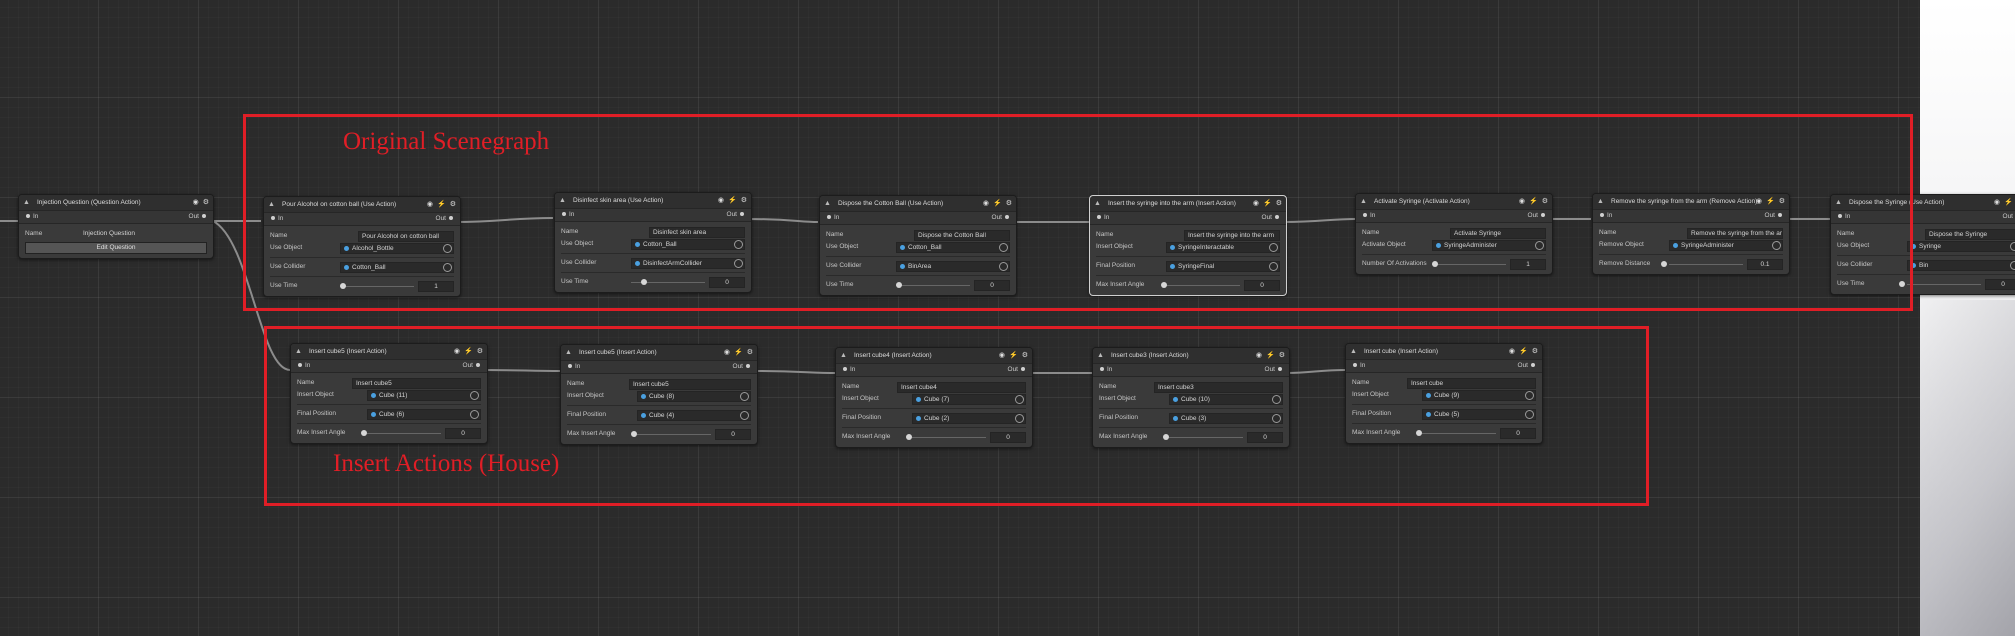 The height and width of the screenshot is (636, 2015). What do you see at coordinates (206, 202) in the screenshot?
I see `gear-icon: ⚙` at bounding box center [206, 202].